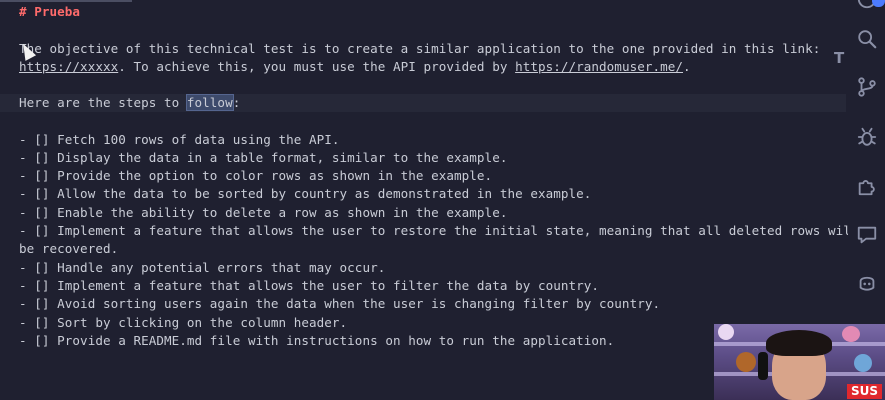 The width and height of the screenshot is (885, 400). Describe the element at coordinates (864, 391) in the screenshot. I see `status-badge: SUS` at that location.